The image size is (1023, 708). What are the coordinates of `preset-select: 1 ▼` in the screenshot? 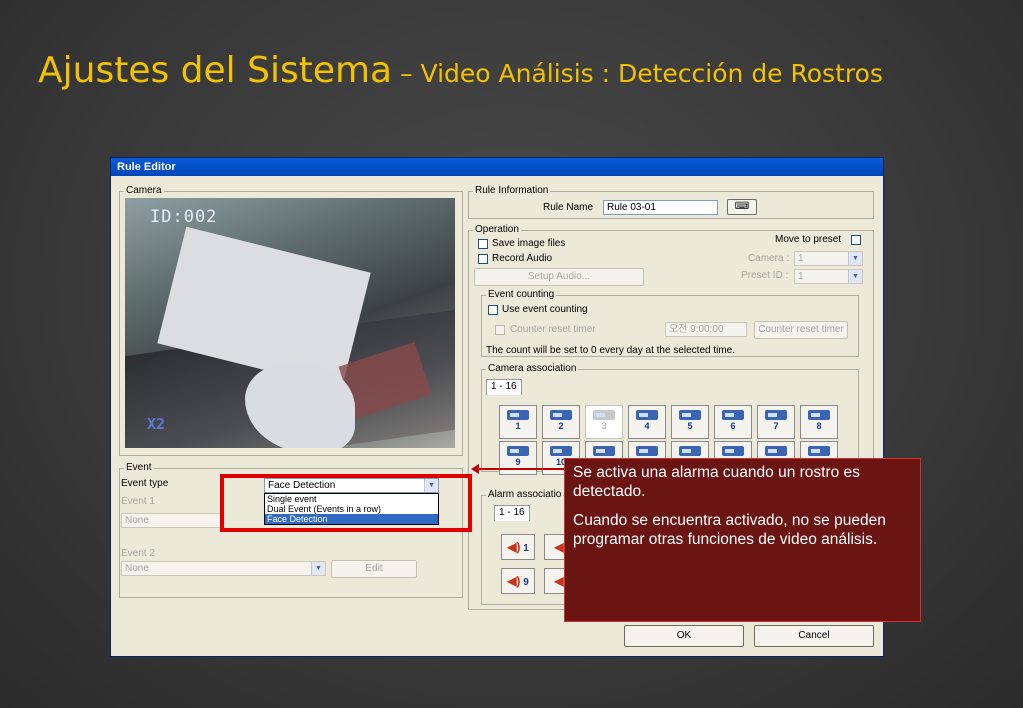 It's located at (828, 276).